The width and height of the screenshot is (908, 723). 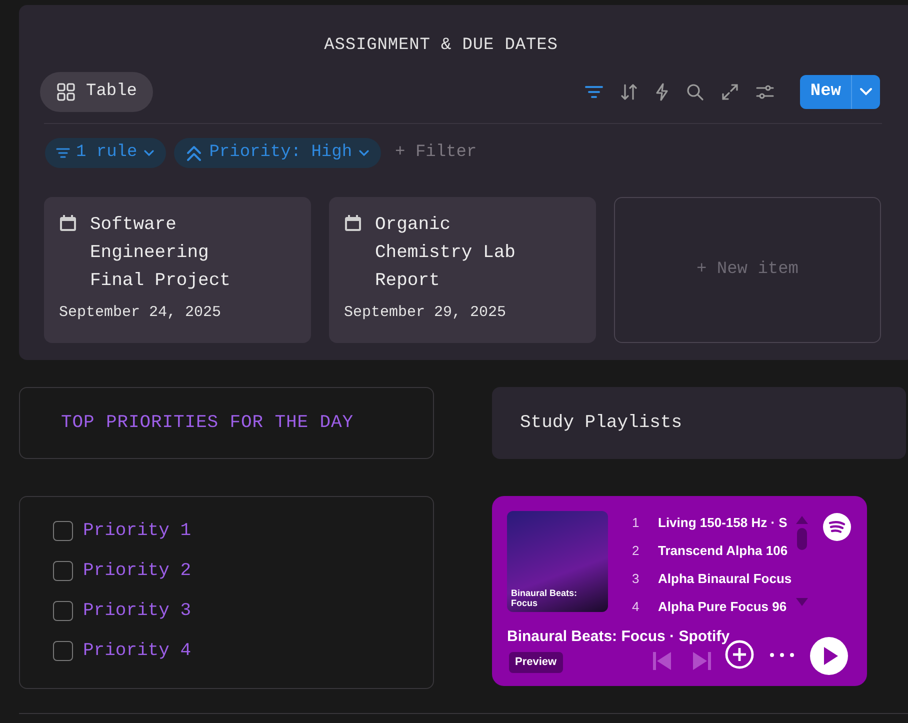 I want to click on card-title: Organic Chemistry Lab Report, so click(x=445, y=253).